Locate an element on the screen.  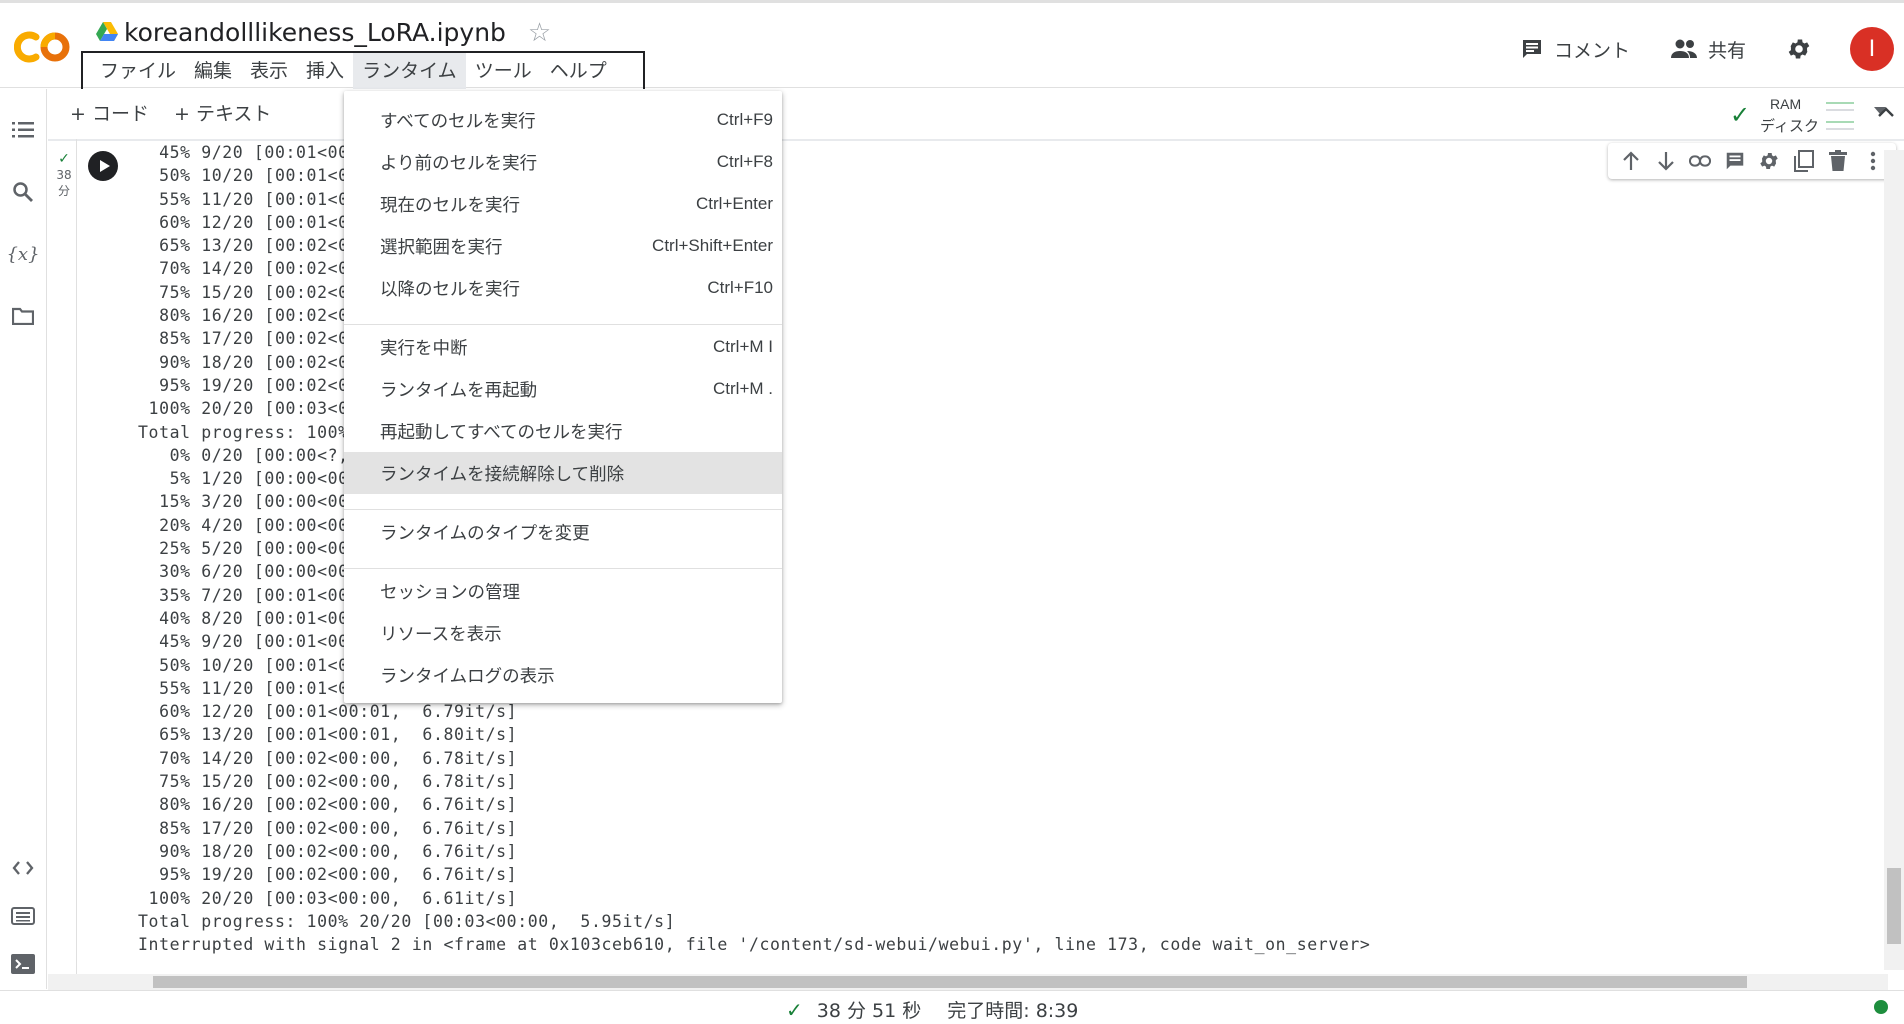
menu-item-restart-and-run-all: 再起動してすべてのセルを実行 is located at coordinates (563, 431).